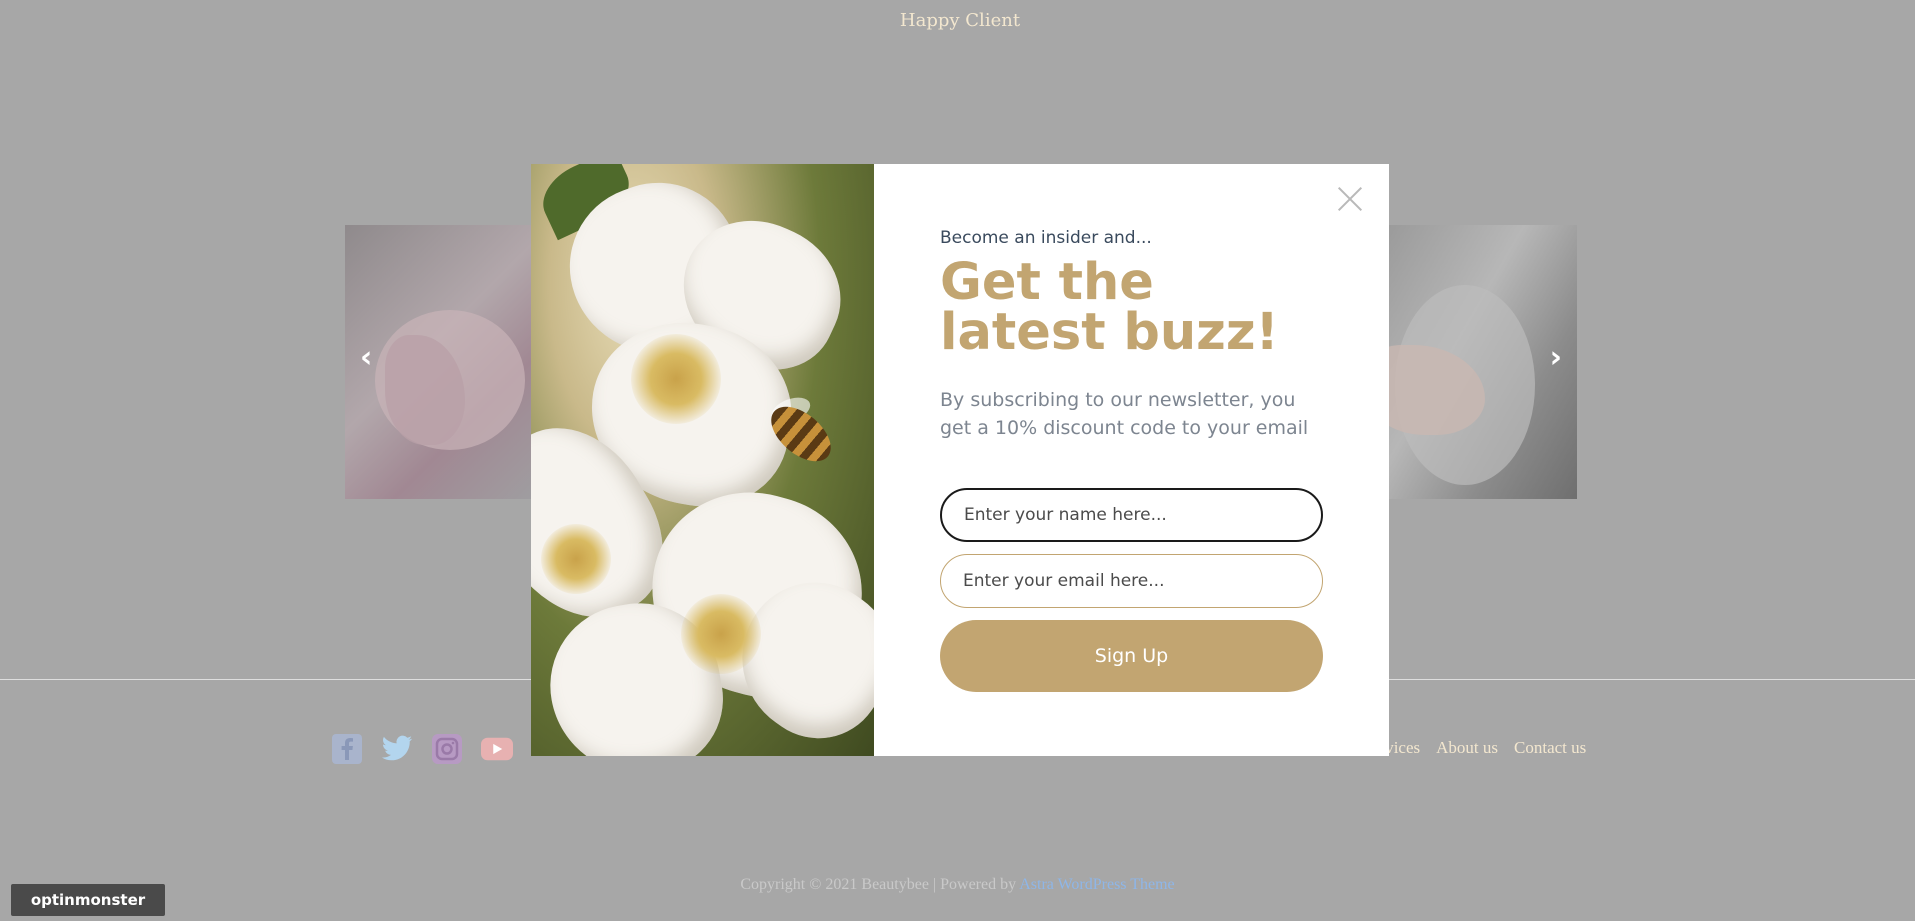  I want to click on copyright-text: Copyright © 2021 Beautybee | Powered by, so click(880, 884).